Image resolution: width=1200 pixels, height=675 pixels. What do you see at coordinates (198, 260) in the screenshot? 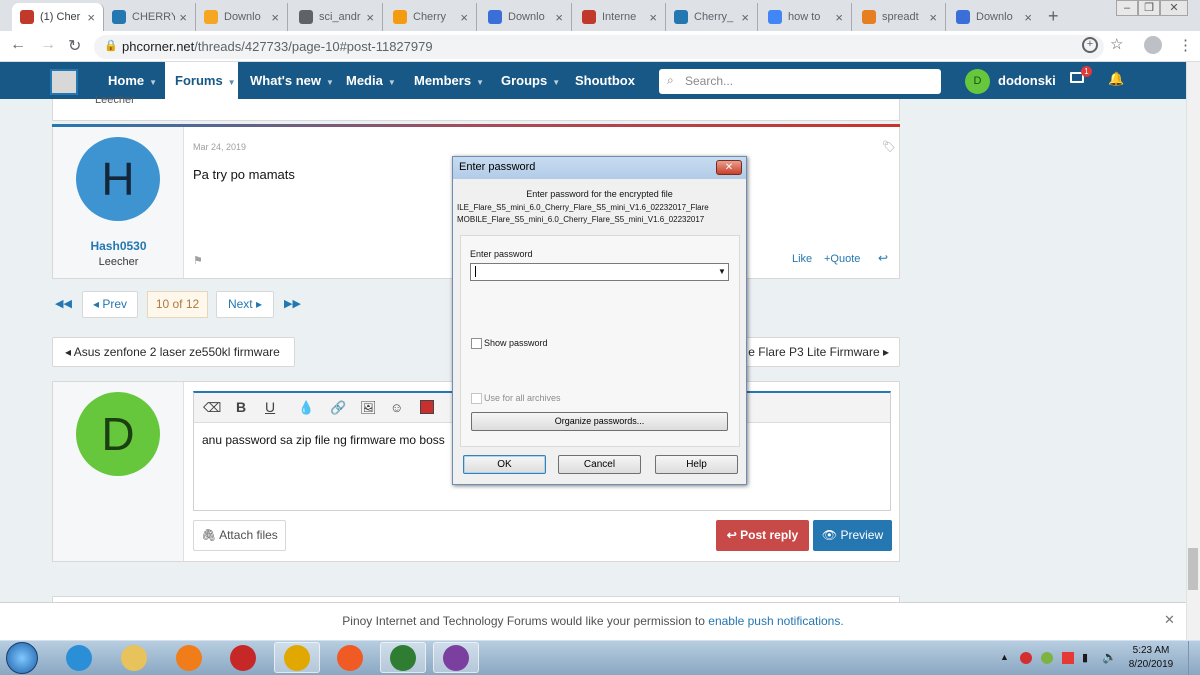
I see `report-flag-icon: ⚑` at bounding box center [198, 260].